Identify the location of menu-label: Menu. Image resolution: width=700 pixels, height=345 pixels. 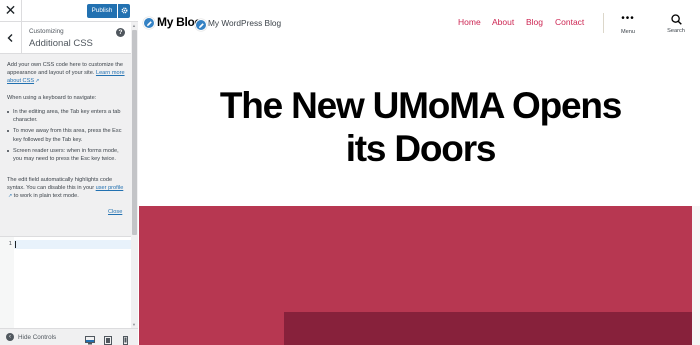
(628, 32).